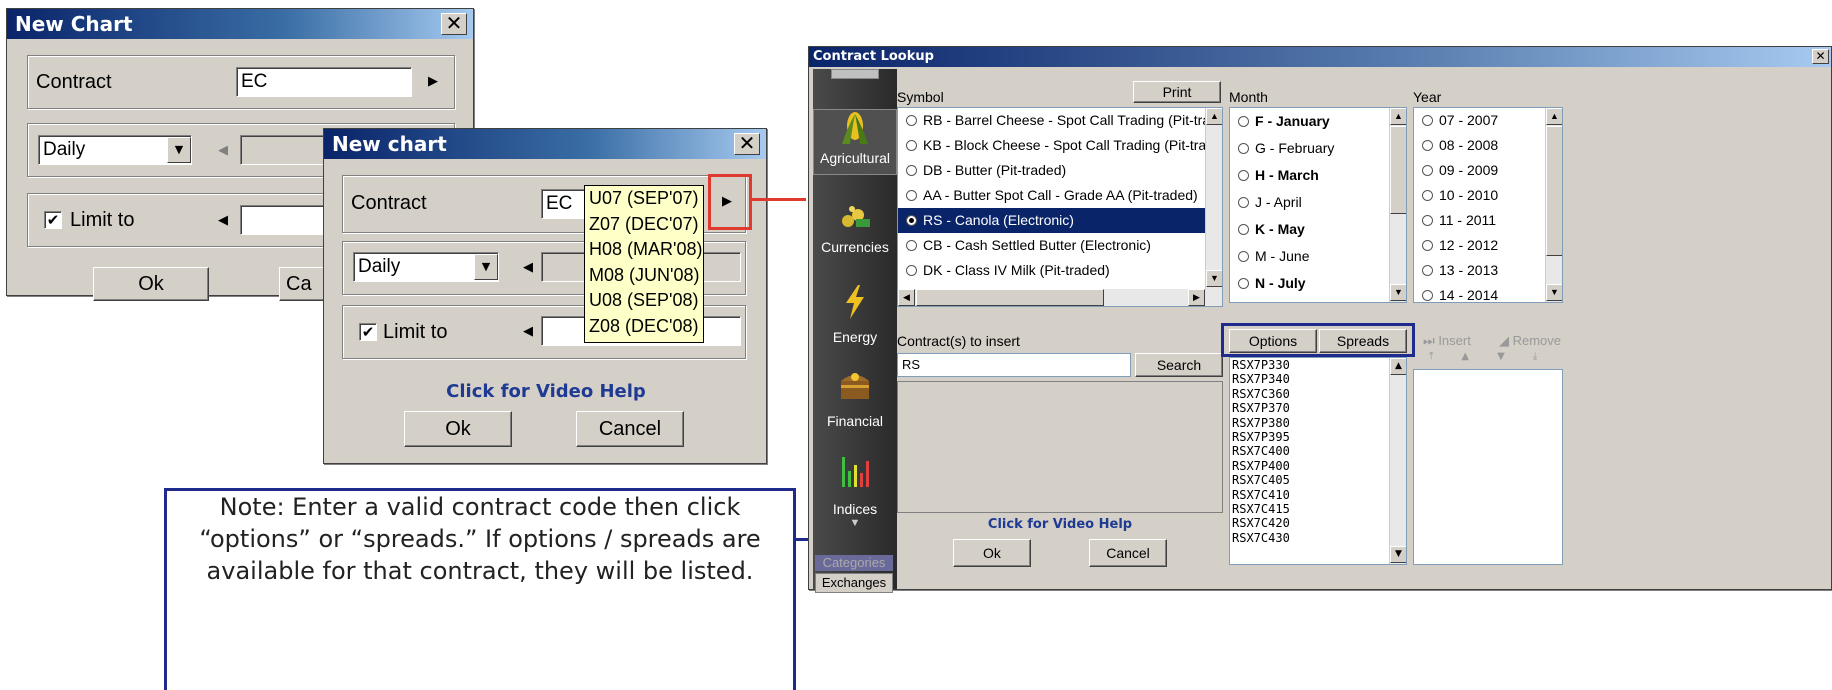 The height and width of the screenshot is (690, 1832). What do you see at coordinates (646, 301) in the screenshot?
I see `dropdown-item: U08 (SEP'08)` at bounding box center [646, 301].